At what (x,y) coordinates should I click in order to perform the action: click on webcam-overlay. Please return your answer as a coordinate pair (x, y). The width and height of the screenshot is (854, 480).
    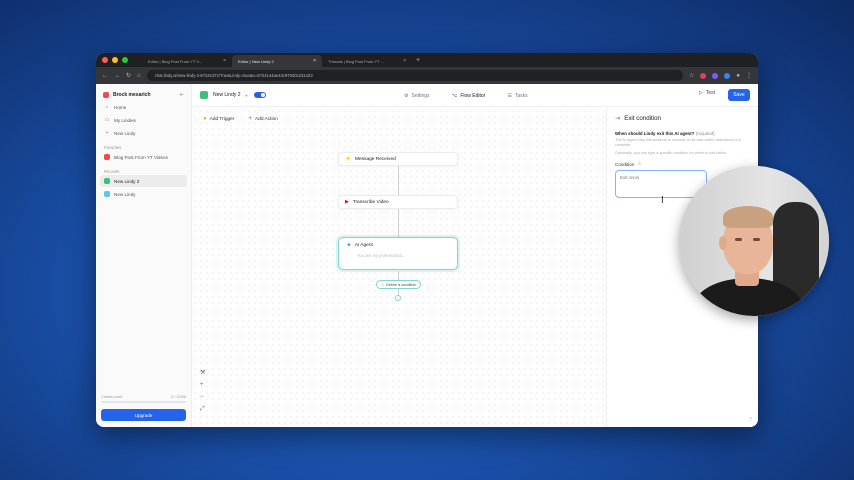
    Looking at the image, I should click on (754, 241).